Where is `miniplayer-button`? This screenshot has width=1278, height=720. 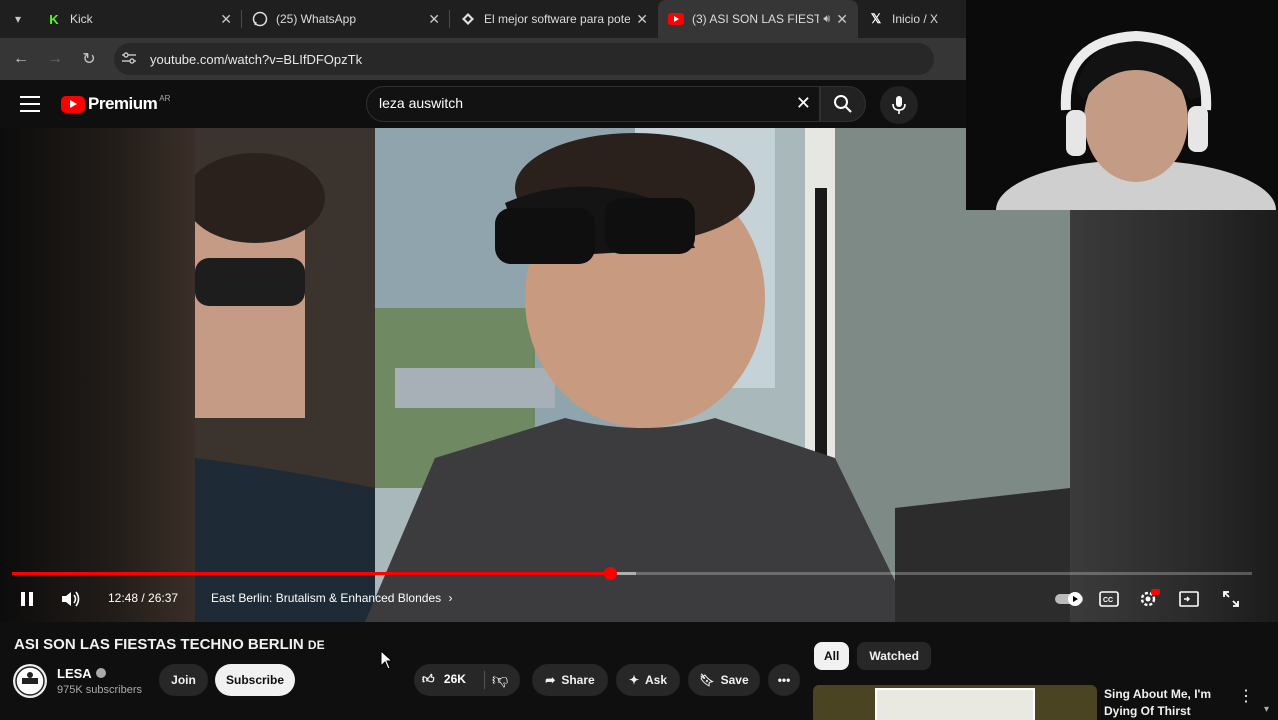
miniplayer-button is located at coordinates (1189, 599).